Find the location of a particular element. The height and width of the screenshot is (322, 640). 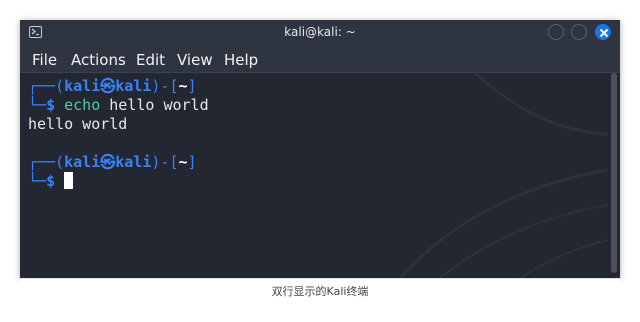

prompt-line-2: ┌──(kali㉿kali)-[~] is located at coordinates (112, 162).